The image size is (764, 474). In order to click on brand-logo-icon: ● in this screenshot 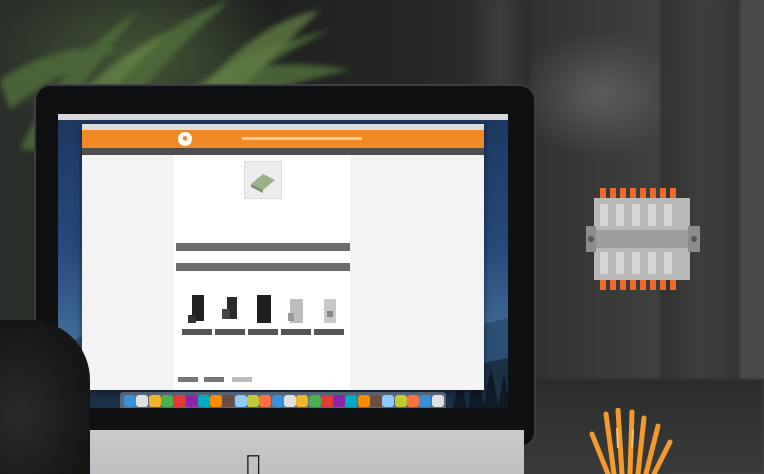, I will do `click(185, 139)`.